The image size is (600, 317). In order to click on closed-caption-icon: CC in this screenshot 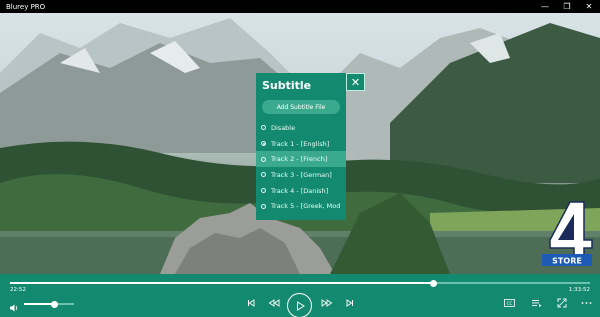, I will do `click(509, 303)`.